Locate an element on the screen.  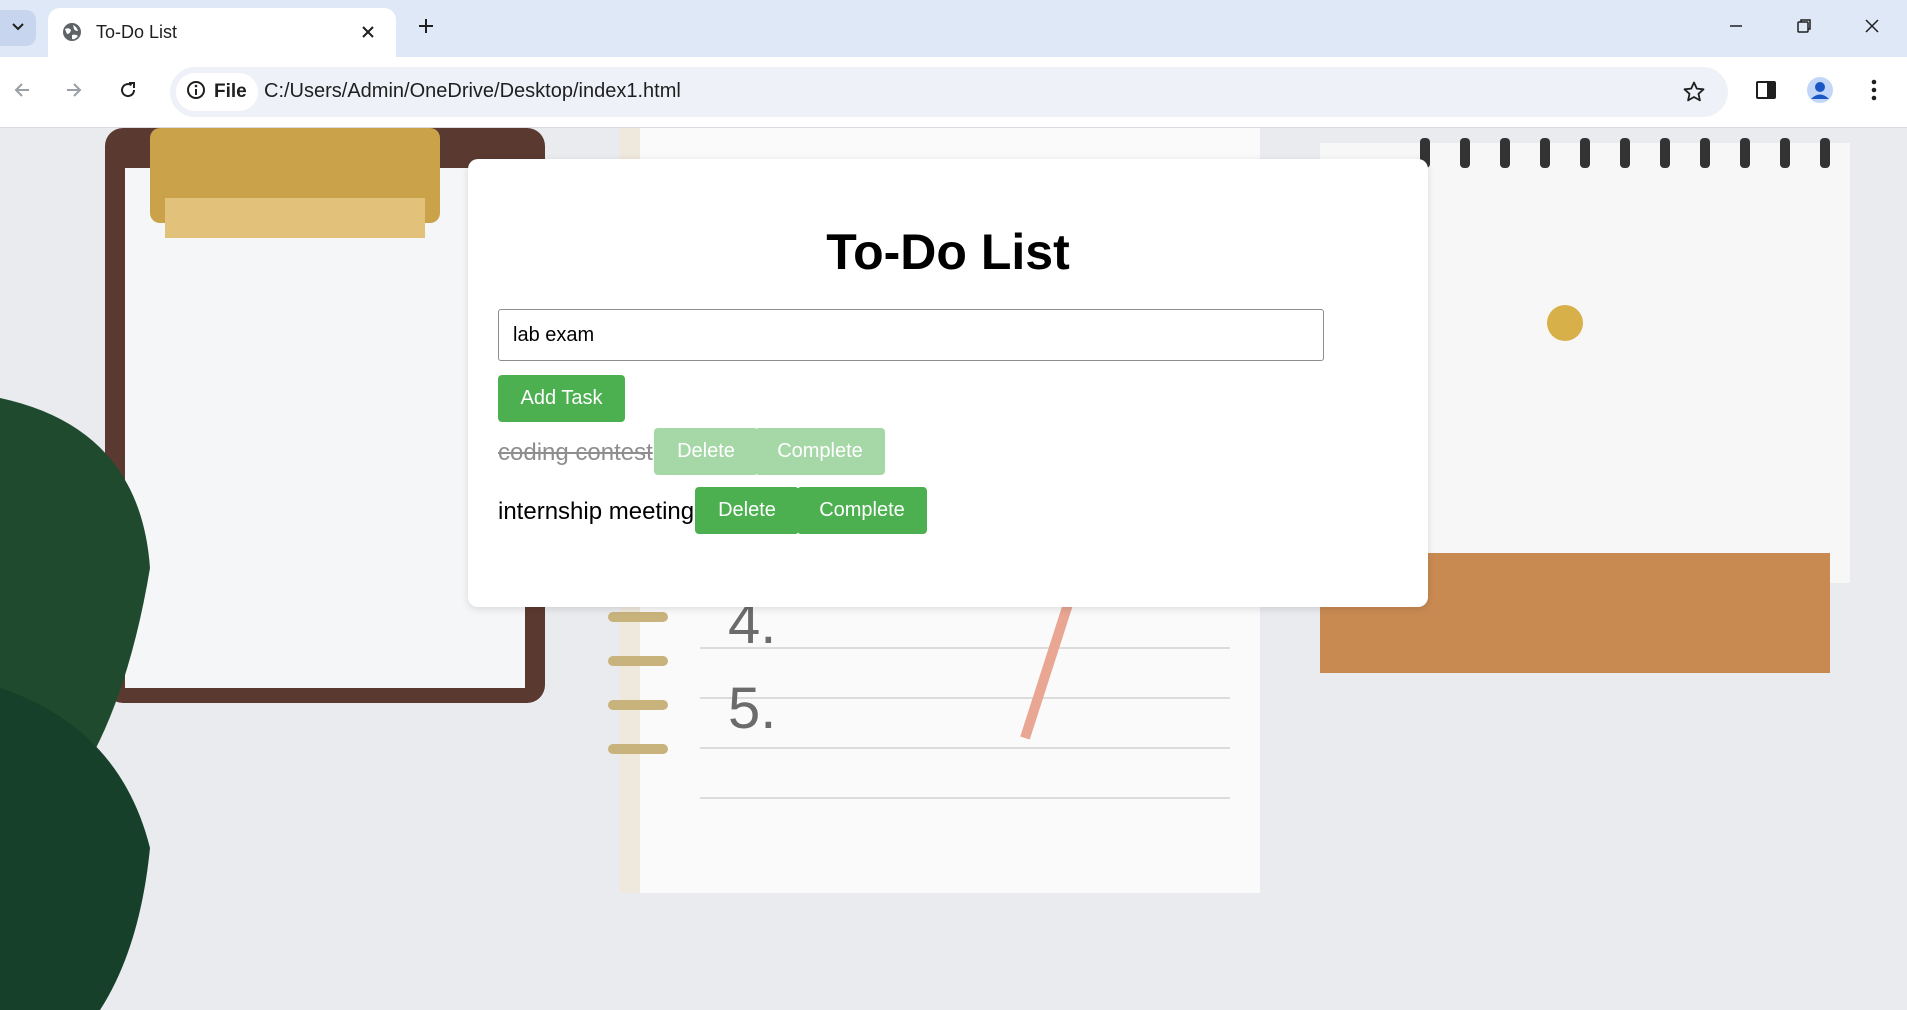
close-icon is located at coordinates (368, 32).